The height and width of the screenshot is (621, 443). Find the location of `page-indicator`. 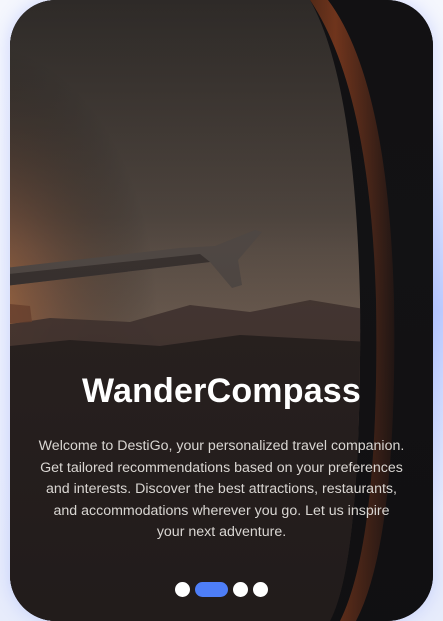

page-indicator is located at coordinates (221, 589).